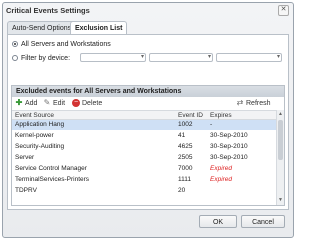  Describe the element at coordinates (66, 44) in the screenshot. I see `all-servers-label: All Servers and Workstations` at that location.